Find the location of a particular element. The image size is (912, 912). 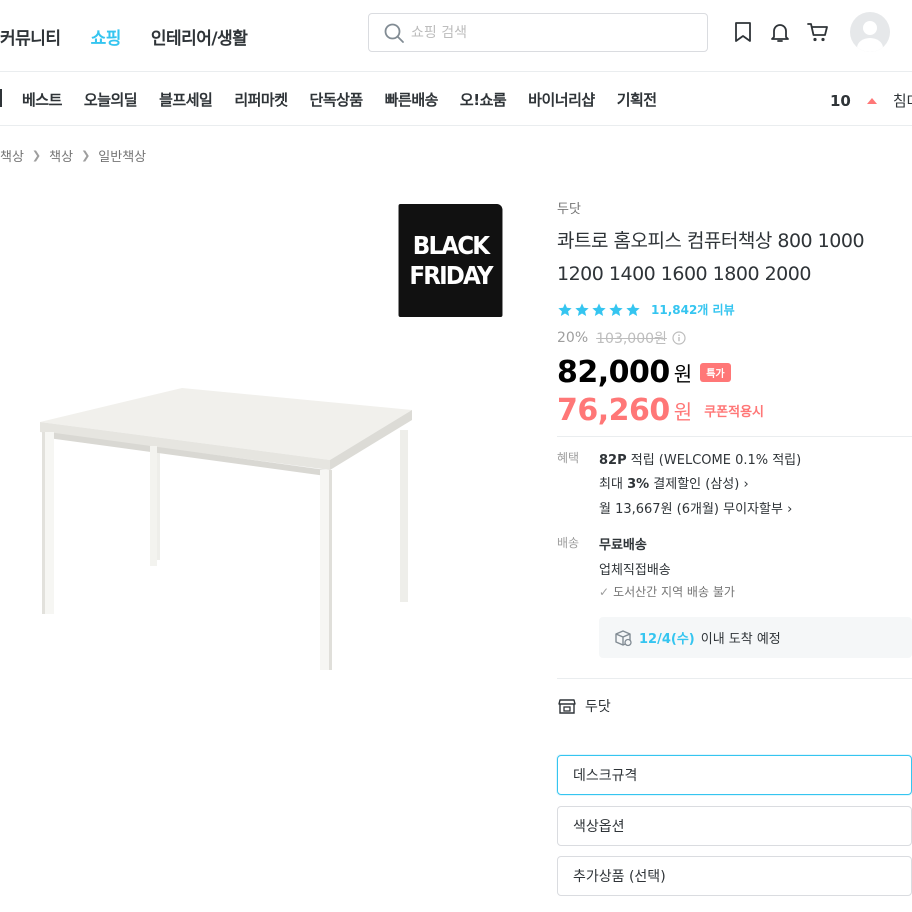

original-price: 103,000원 is located at coordinates (631, 339).